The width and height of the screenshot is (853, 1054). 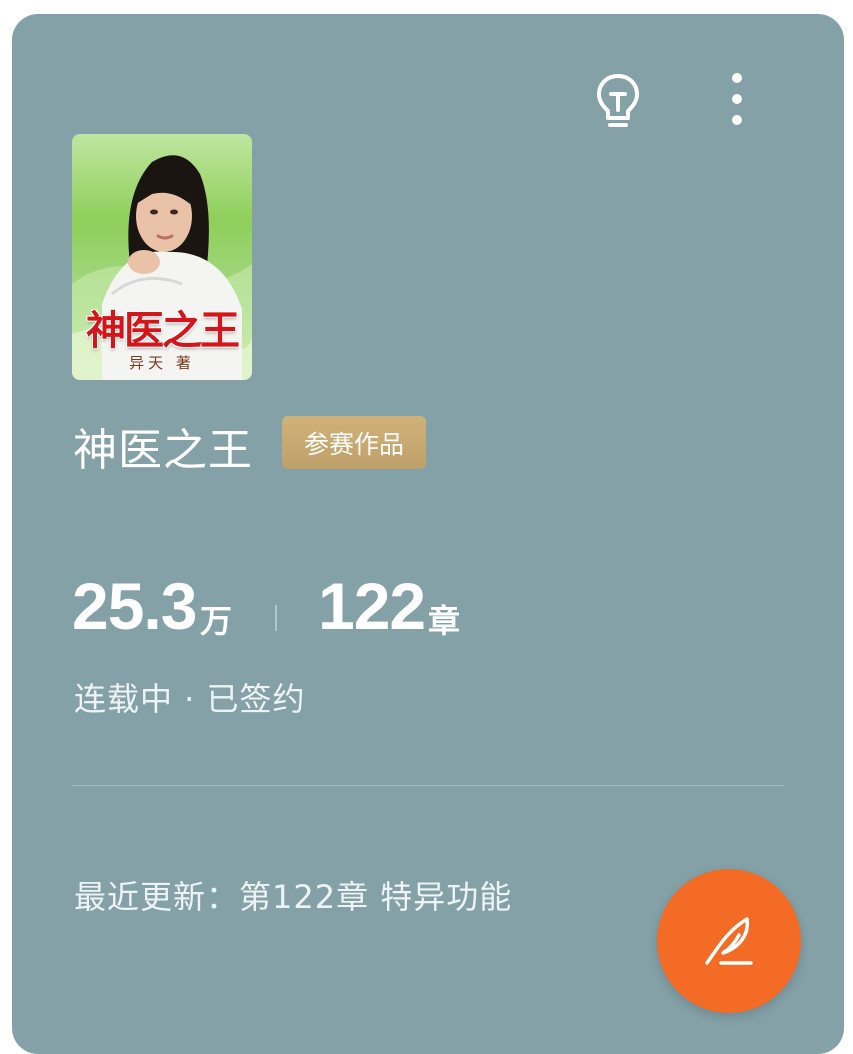 I want to click on section-divider, so click(x=428, y=785).